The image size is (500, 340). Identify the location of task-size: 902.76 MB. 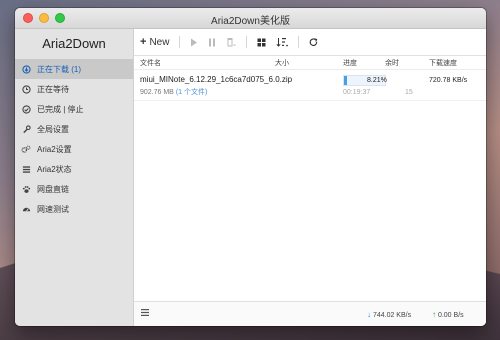
(157, 92).